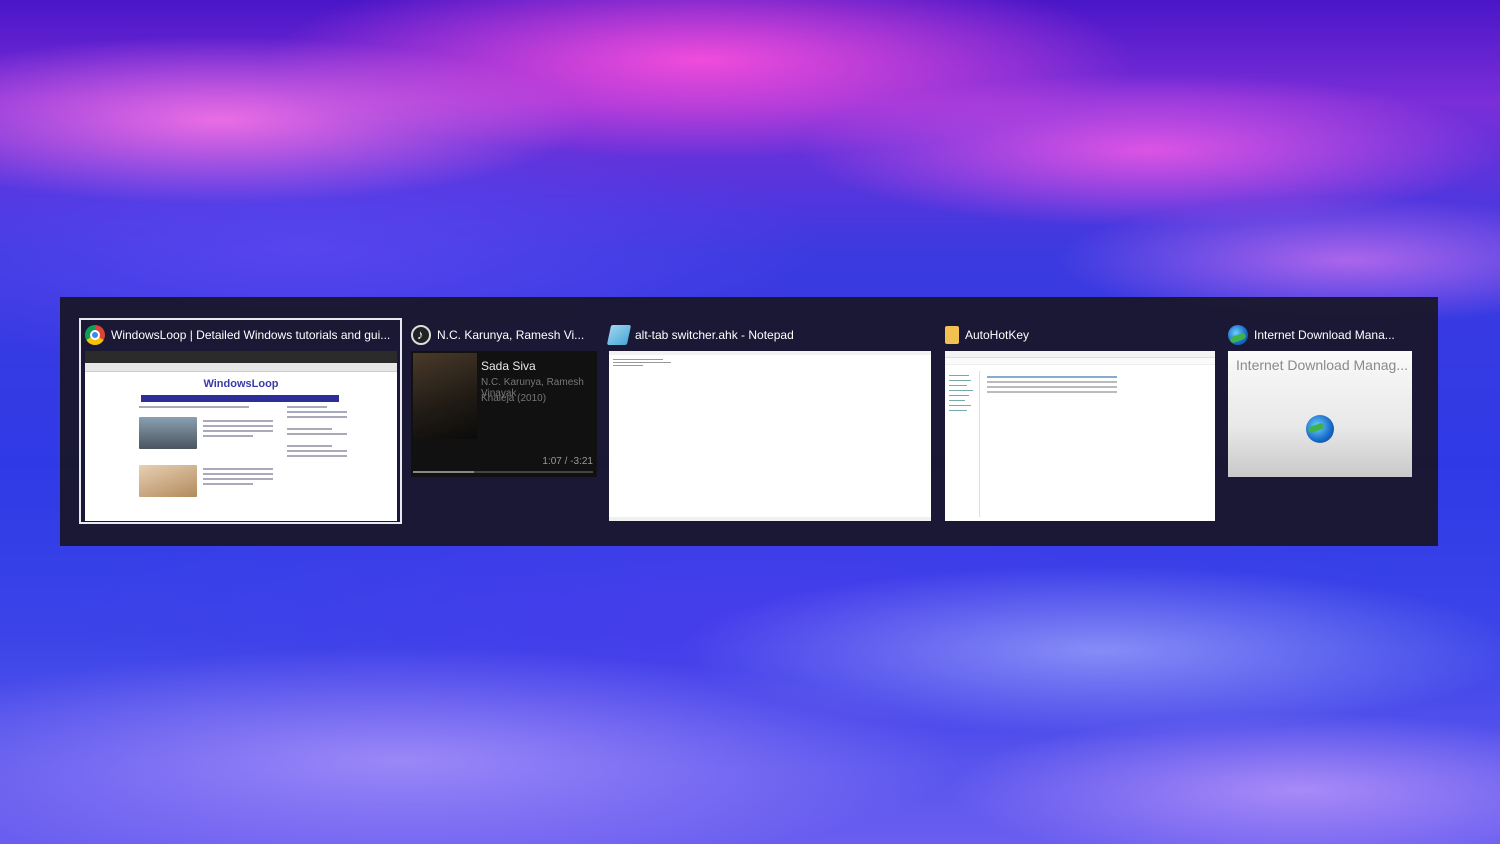 Image resolution: width=1500 pixels, height=844 pixels. Describe the element at coordinates (241, 367) in the screenshot. I see `browser-urlbar` at that location.